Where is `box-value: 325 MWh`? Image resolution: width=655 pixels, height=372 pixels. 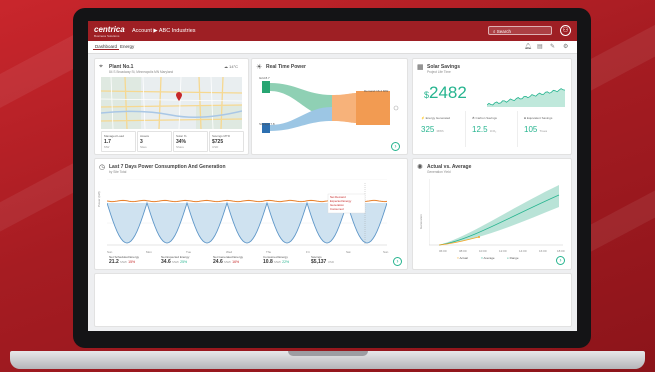 box-value: 325 MWh is located at coordinates (432, 129).